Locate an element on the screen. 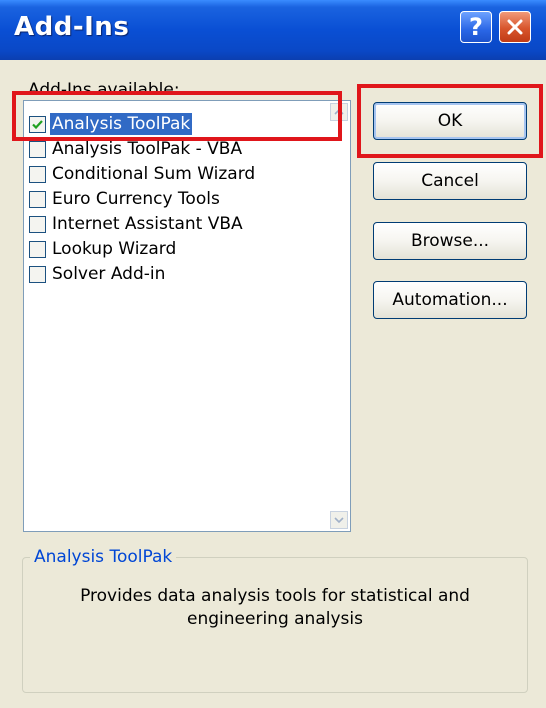 This screenshot has width=546, height=708. list-item-label: Lookup Wizard is located at coordinates (114, 249).